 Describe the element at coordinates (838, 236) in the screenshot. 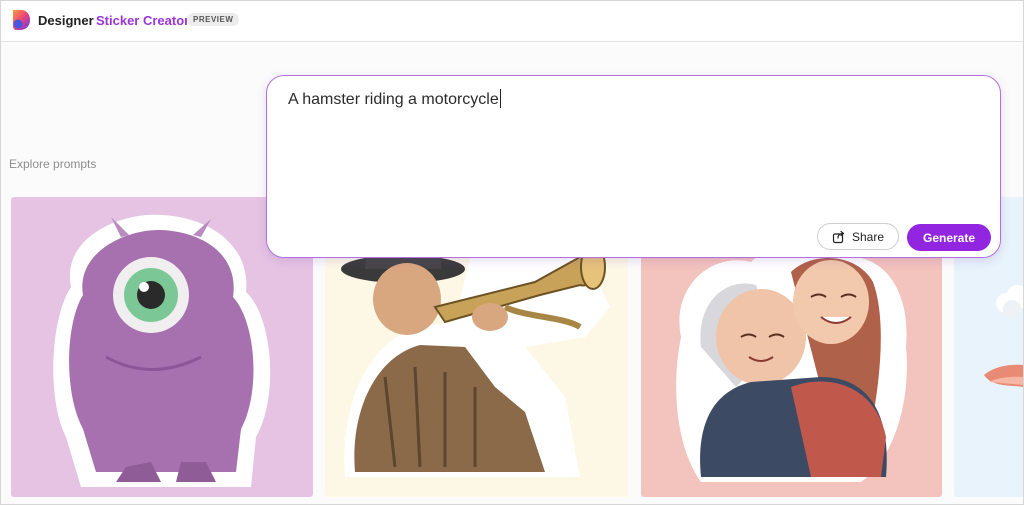

I see `share-icon` at that location.